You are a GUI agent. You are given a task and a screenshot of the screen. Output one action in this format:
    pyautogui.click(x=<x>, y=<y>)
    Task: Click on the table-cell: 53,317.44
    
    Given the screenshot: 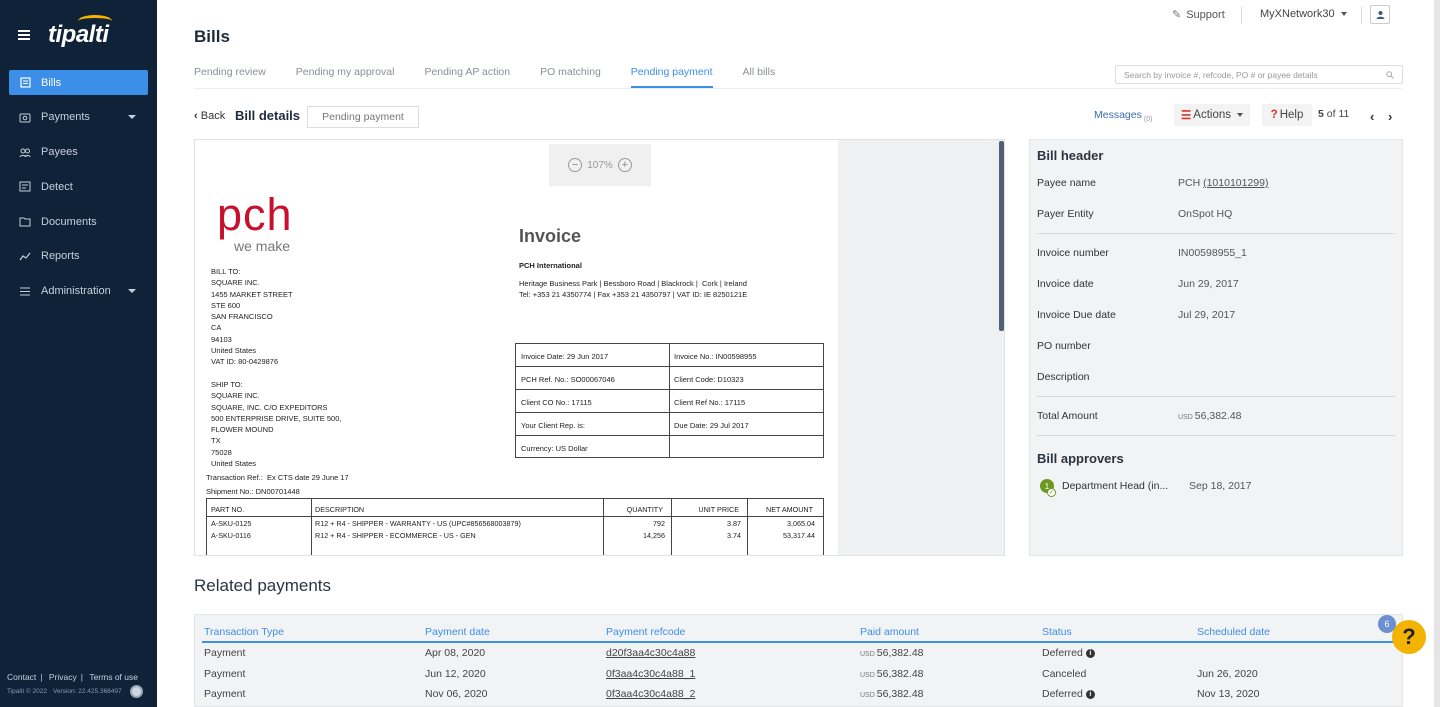 What is the action you would take?
    pyautogui.click(x=799, y=535)
    